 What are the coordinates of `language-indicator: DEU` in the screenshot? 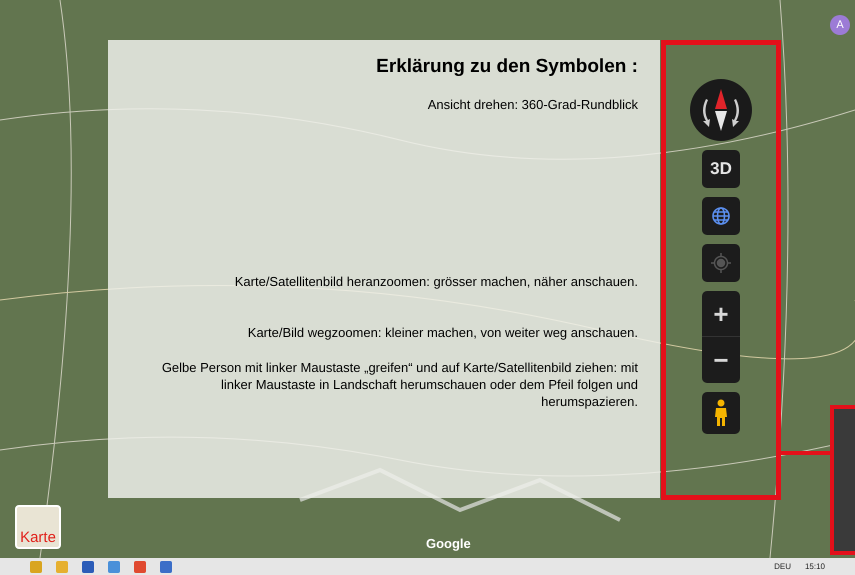 It's located at (782, 566).